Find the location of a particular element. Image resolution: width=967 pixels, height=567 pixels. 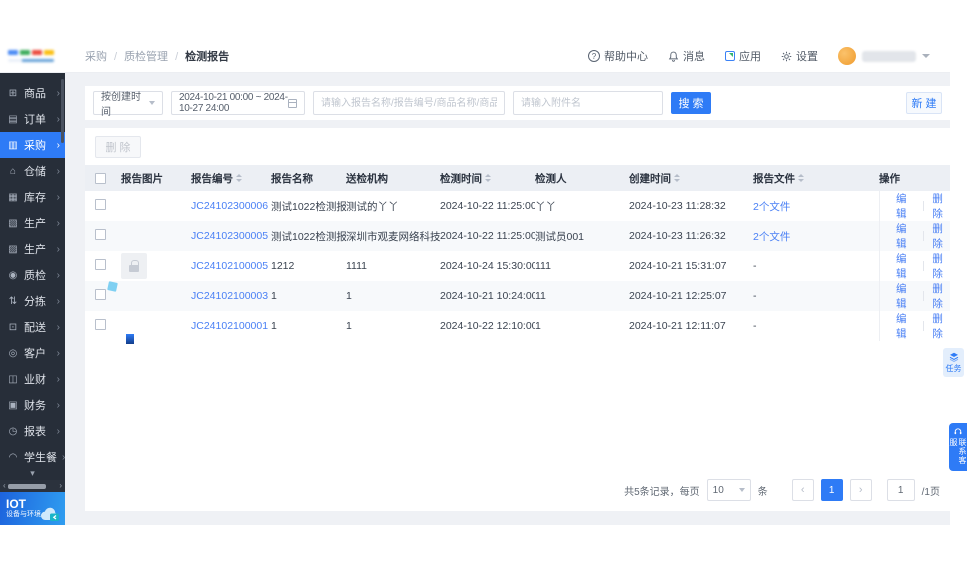

iot-banner: IOT 设备与环境 is located at coordinates (32, 508).